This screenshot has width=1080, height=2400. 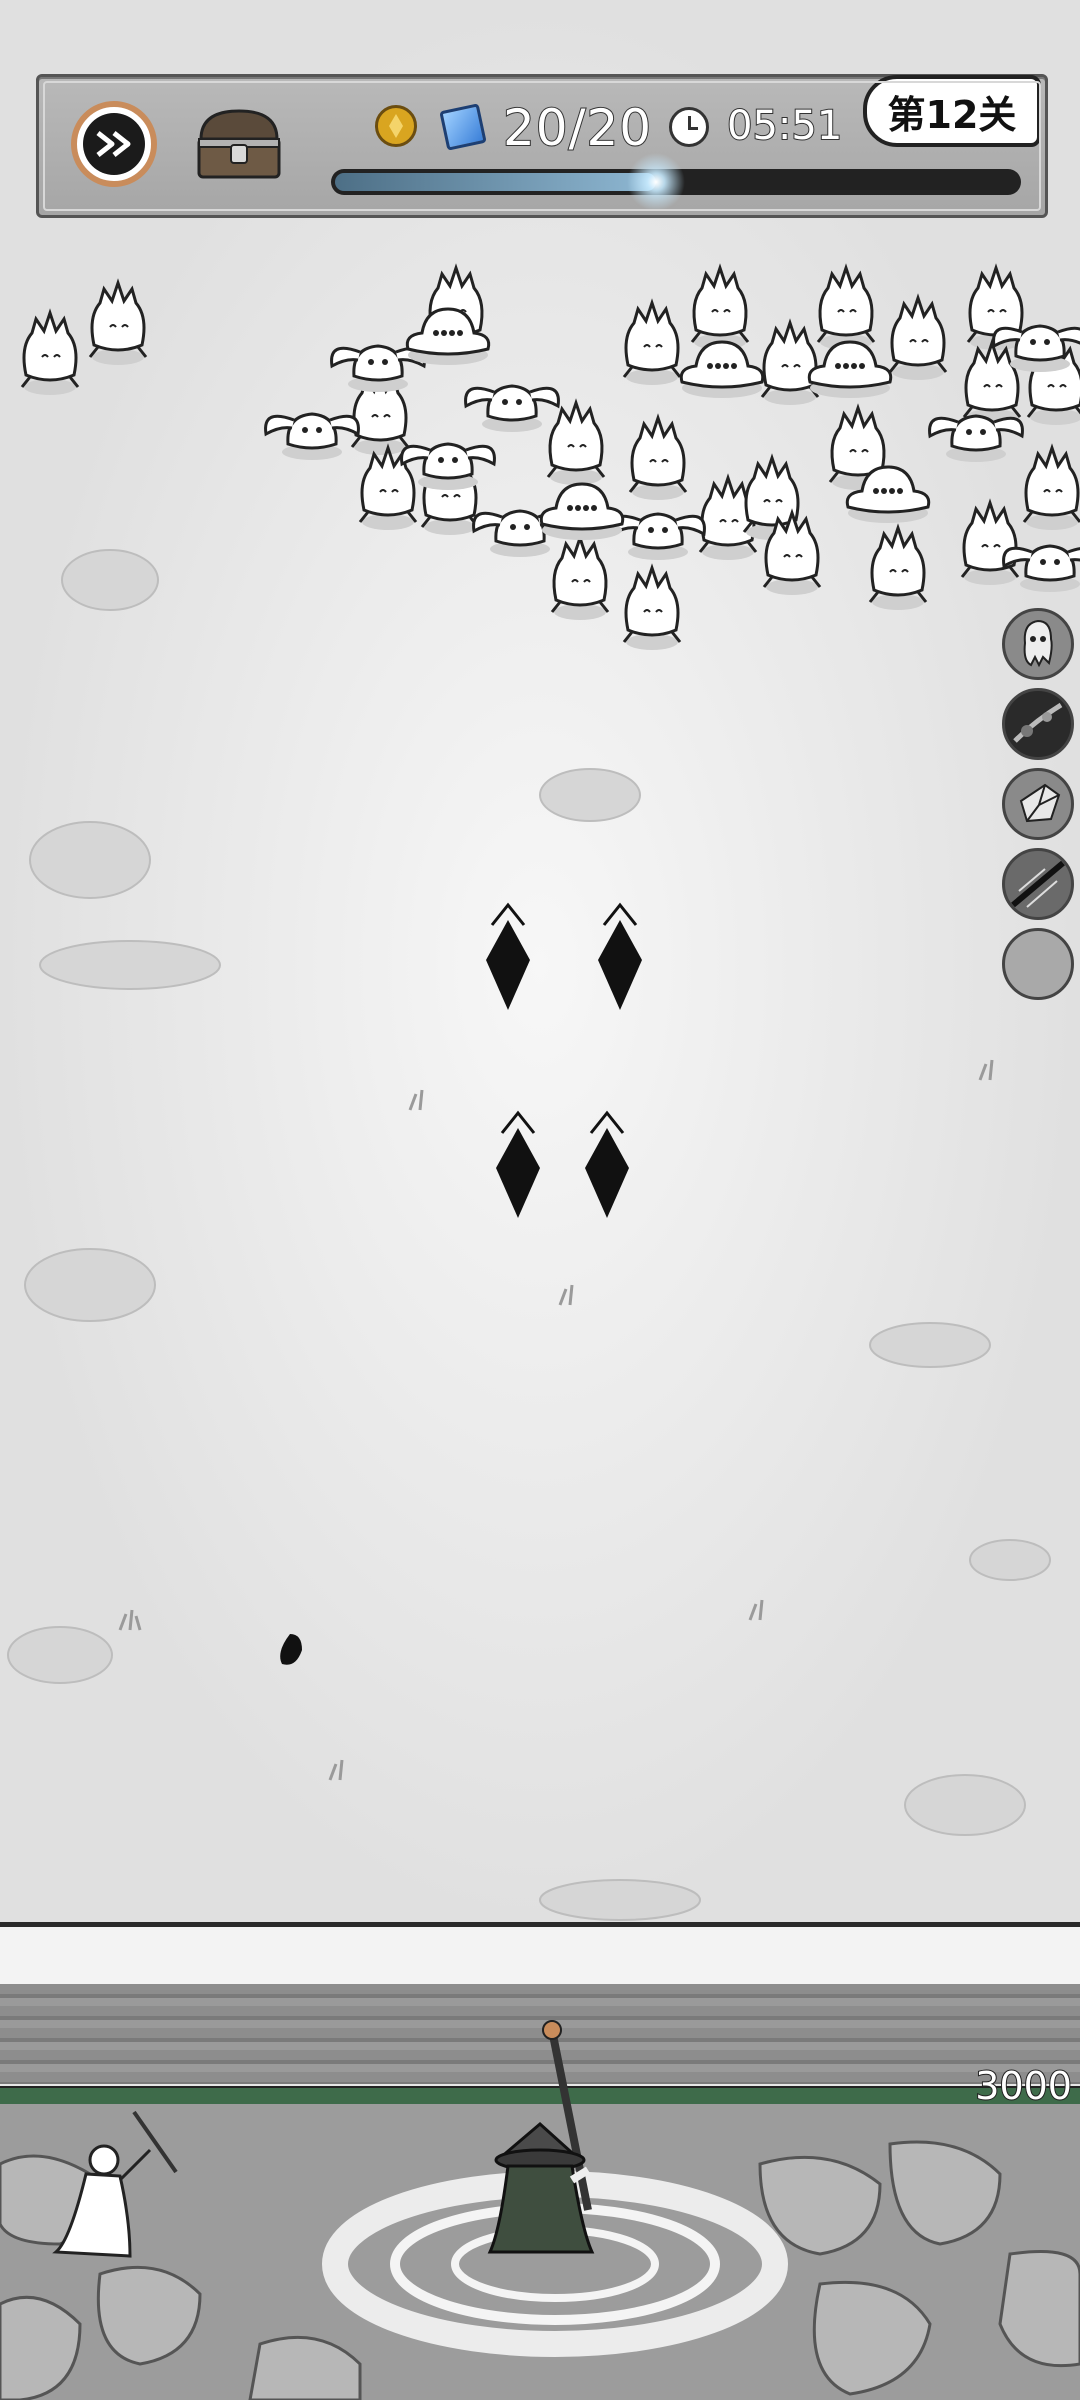 What do you see at coordinates (115, 2184) in the screenshot?
I see `monk-ally` at bounding box center [115, 2184].